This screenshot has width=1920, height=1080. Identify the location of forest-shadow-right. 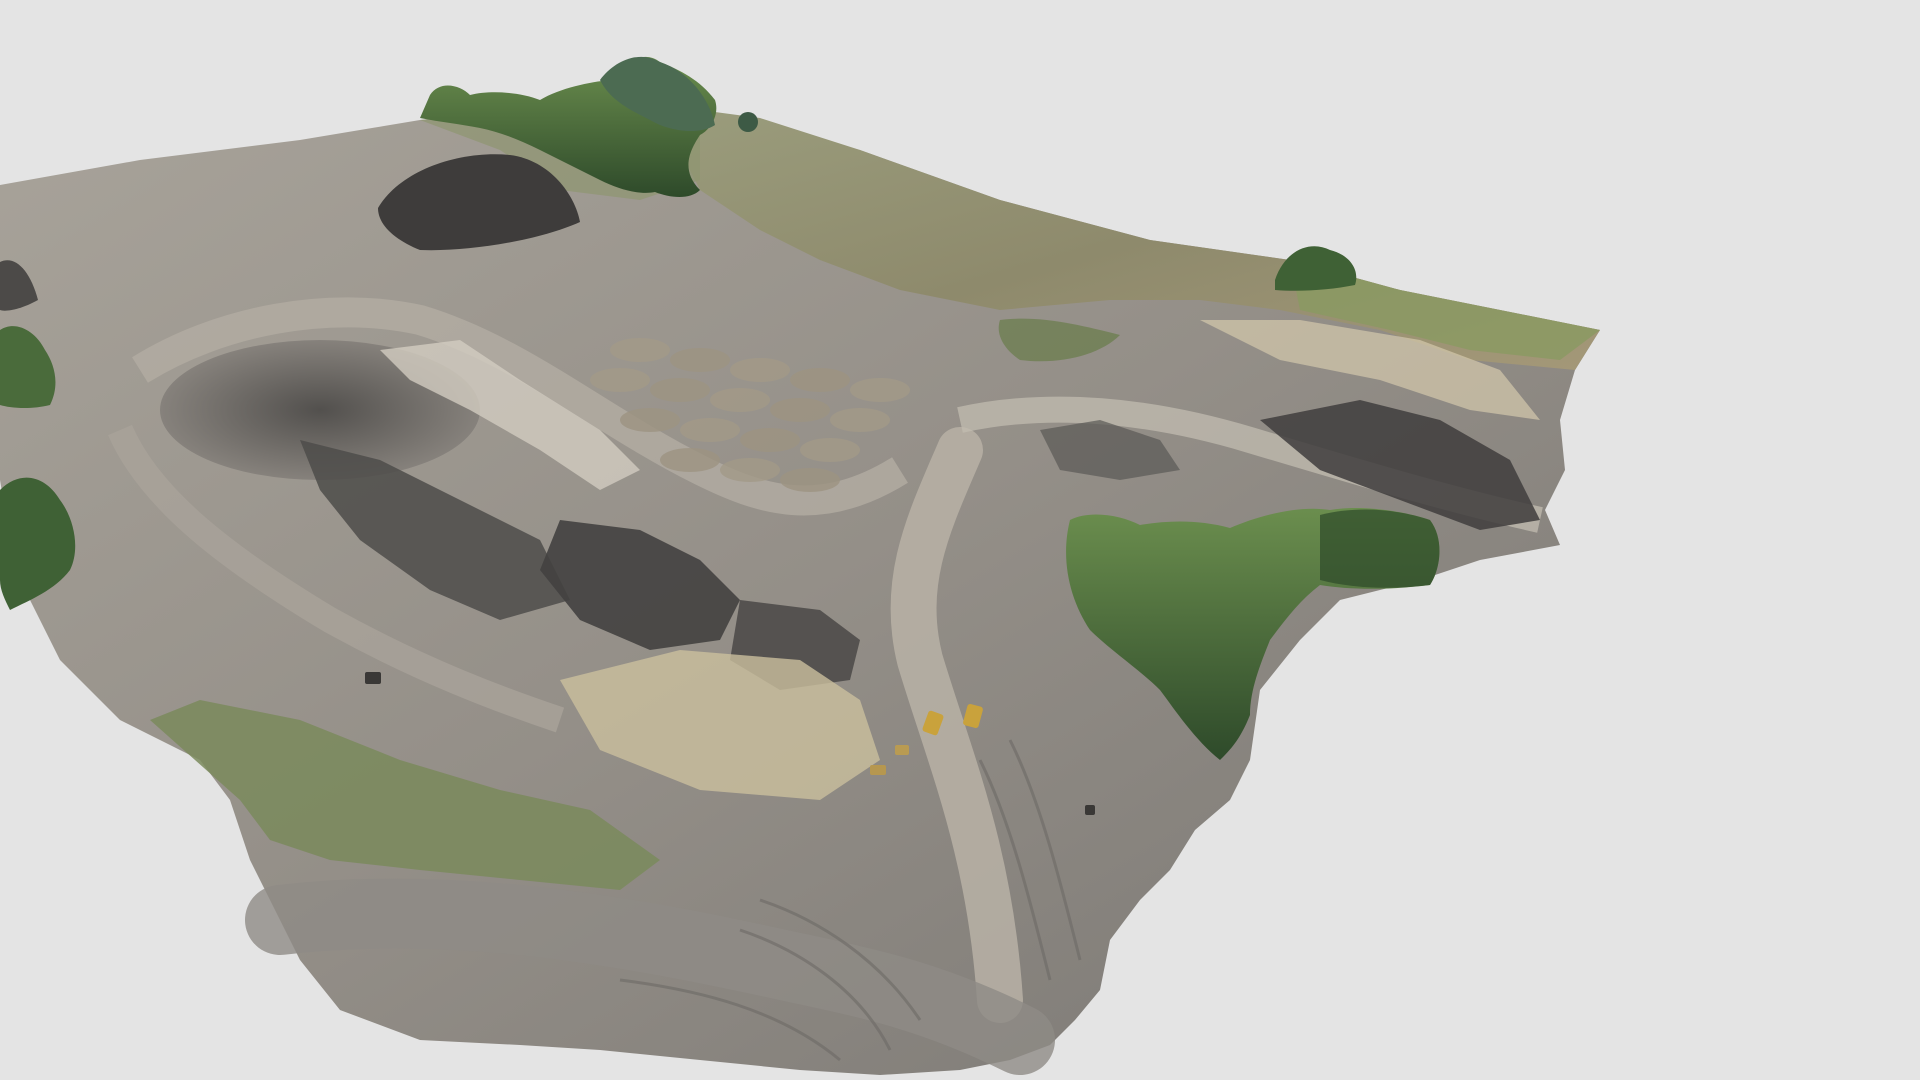
(1380, 548).